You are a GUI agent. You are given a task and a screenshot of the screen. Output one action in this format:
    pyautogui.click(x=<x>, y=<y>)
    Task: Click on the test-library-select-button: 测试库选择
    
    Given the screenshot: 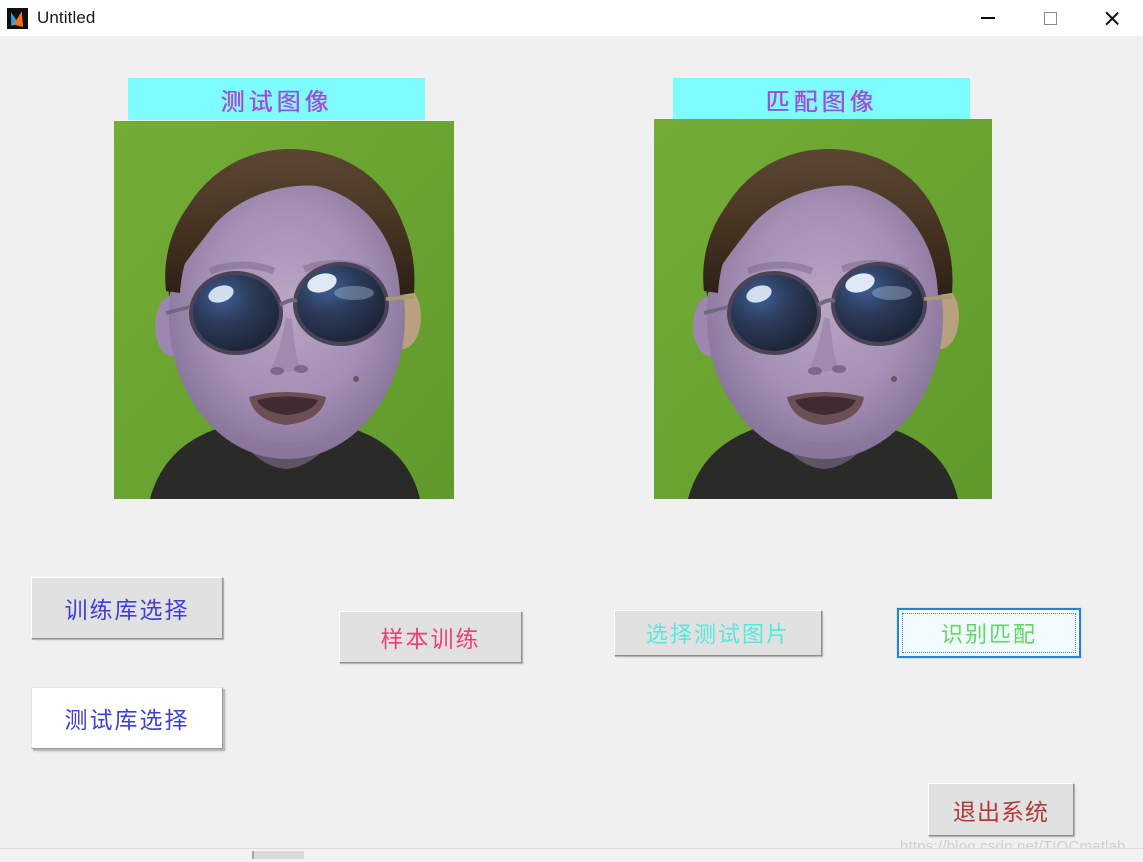 What is the action you would take?
    pyautogui.click(x=127, y=718)
    